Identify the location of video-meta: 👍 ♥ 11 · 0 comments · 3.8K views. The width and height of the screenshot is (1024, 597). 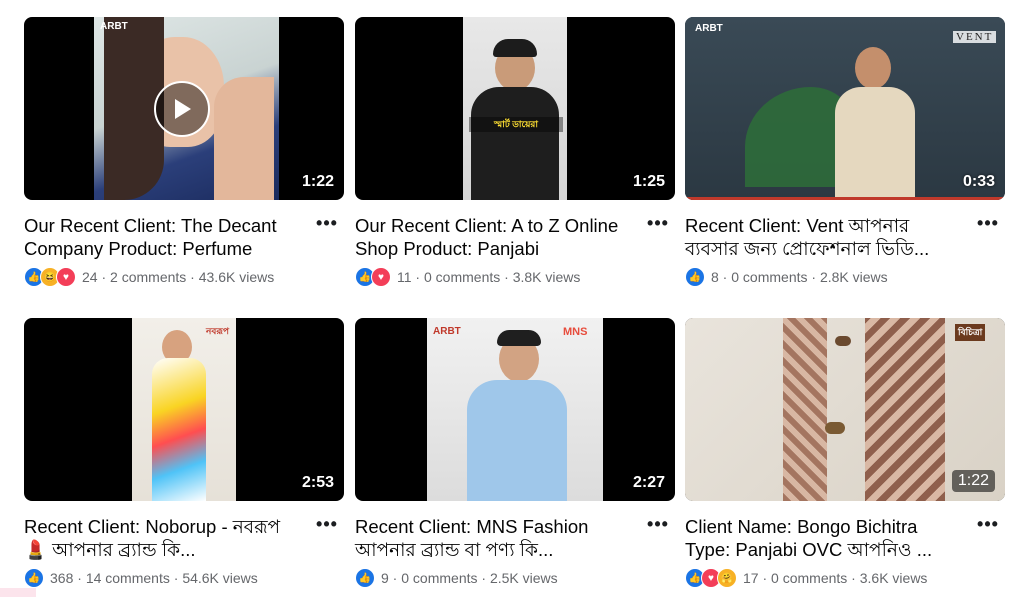
(467, 277).